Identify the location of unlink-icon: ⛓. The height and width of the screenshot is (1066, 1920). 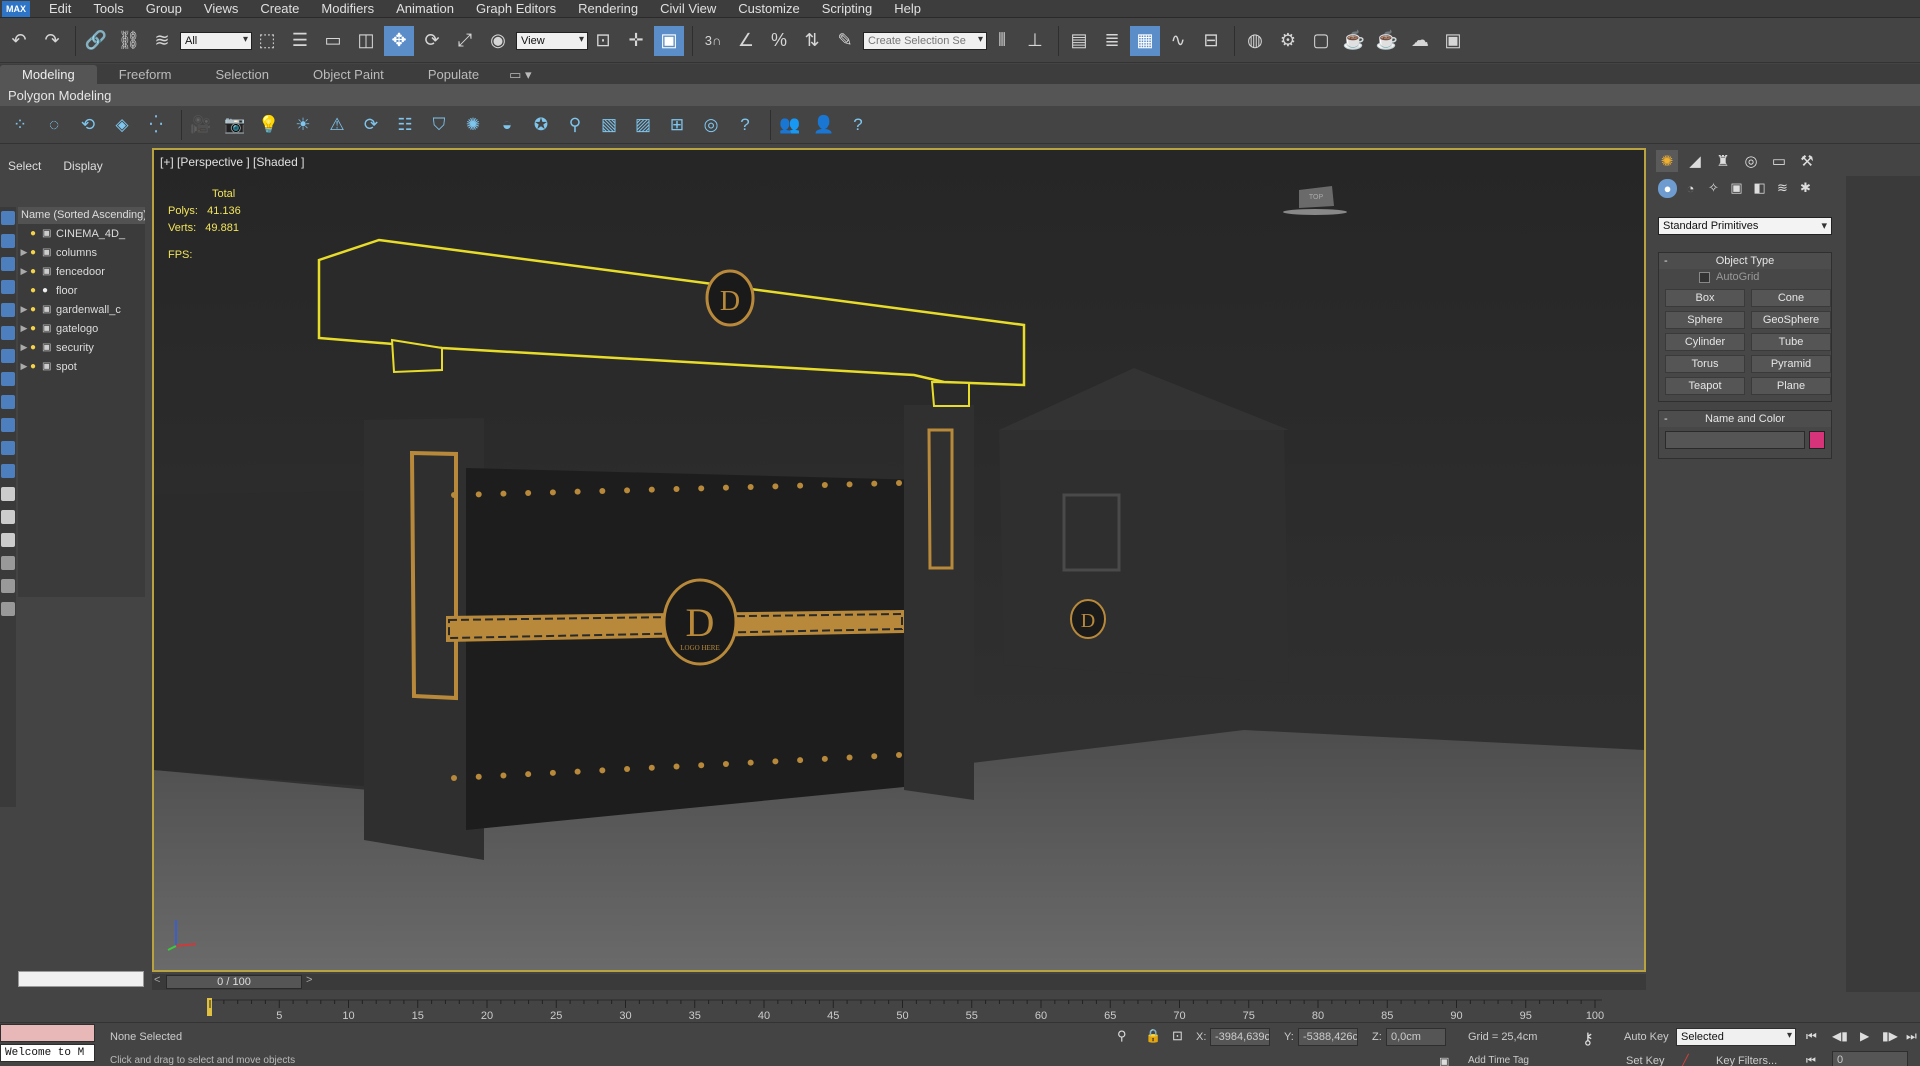
(129, 41).